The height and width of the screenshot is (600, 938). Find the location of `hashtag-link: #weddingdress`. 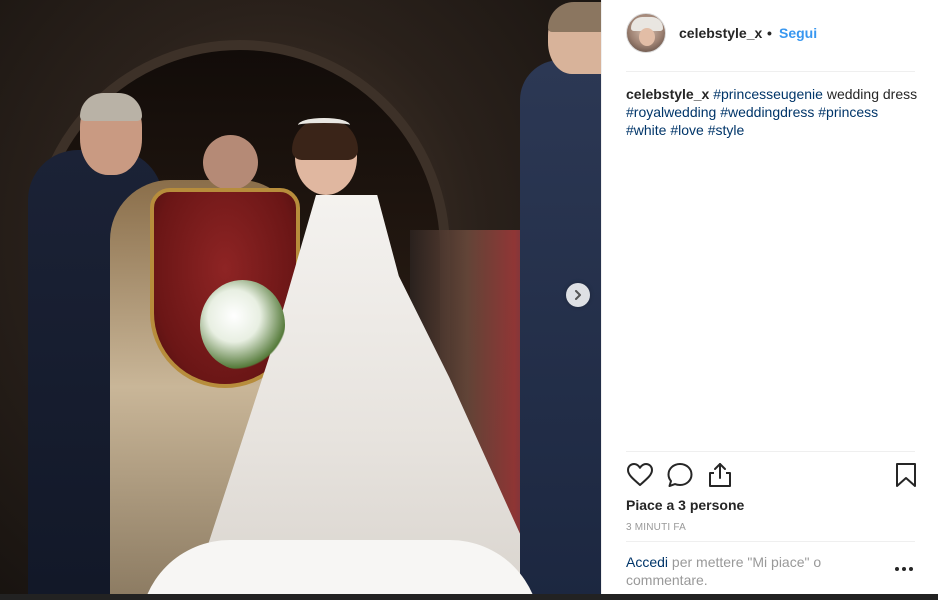

hashtag-link: #weddingdress is located at coordinates (767, 112).